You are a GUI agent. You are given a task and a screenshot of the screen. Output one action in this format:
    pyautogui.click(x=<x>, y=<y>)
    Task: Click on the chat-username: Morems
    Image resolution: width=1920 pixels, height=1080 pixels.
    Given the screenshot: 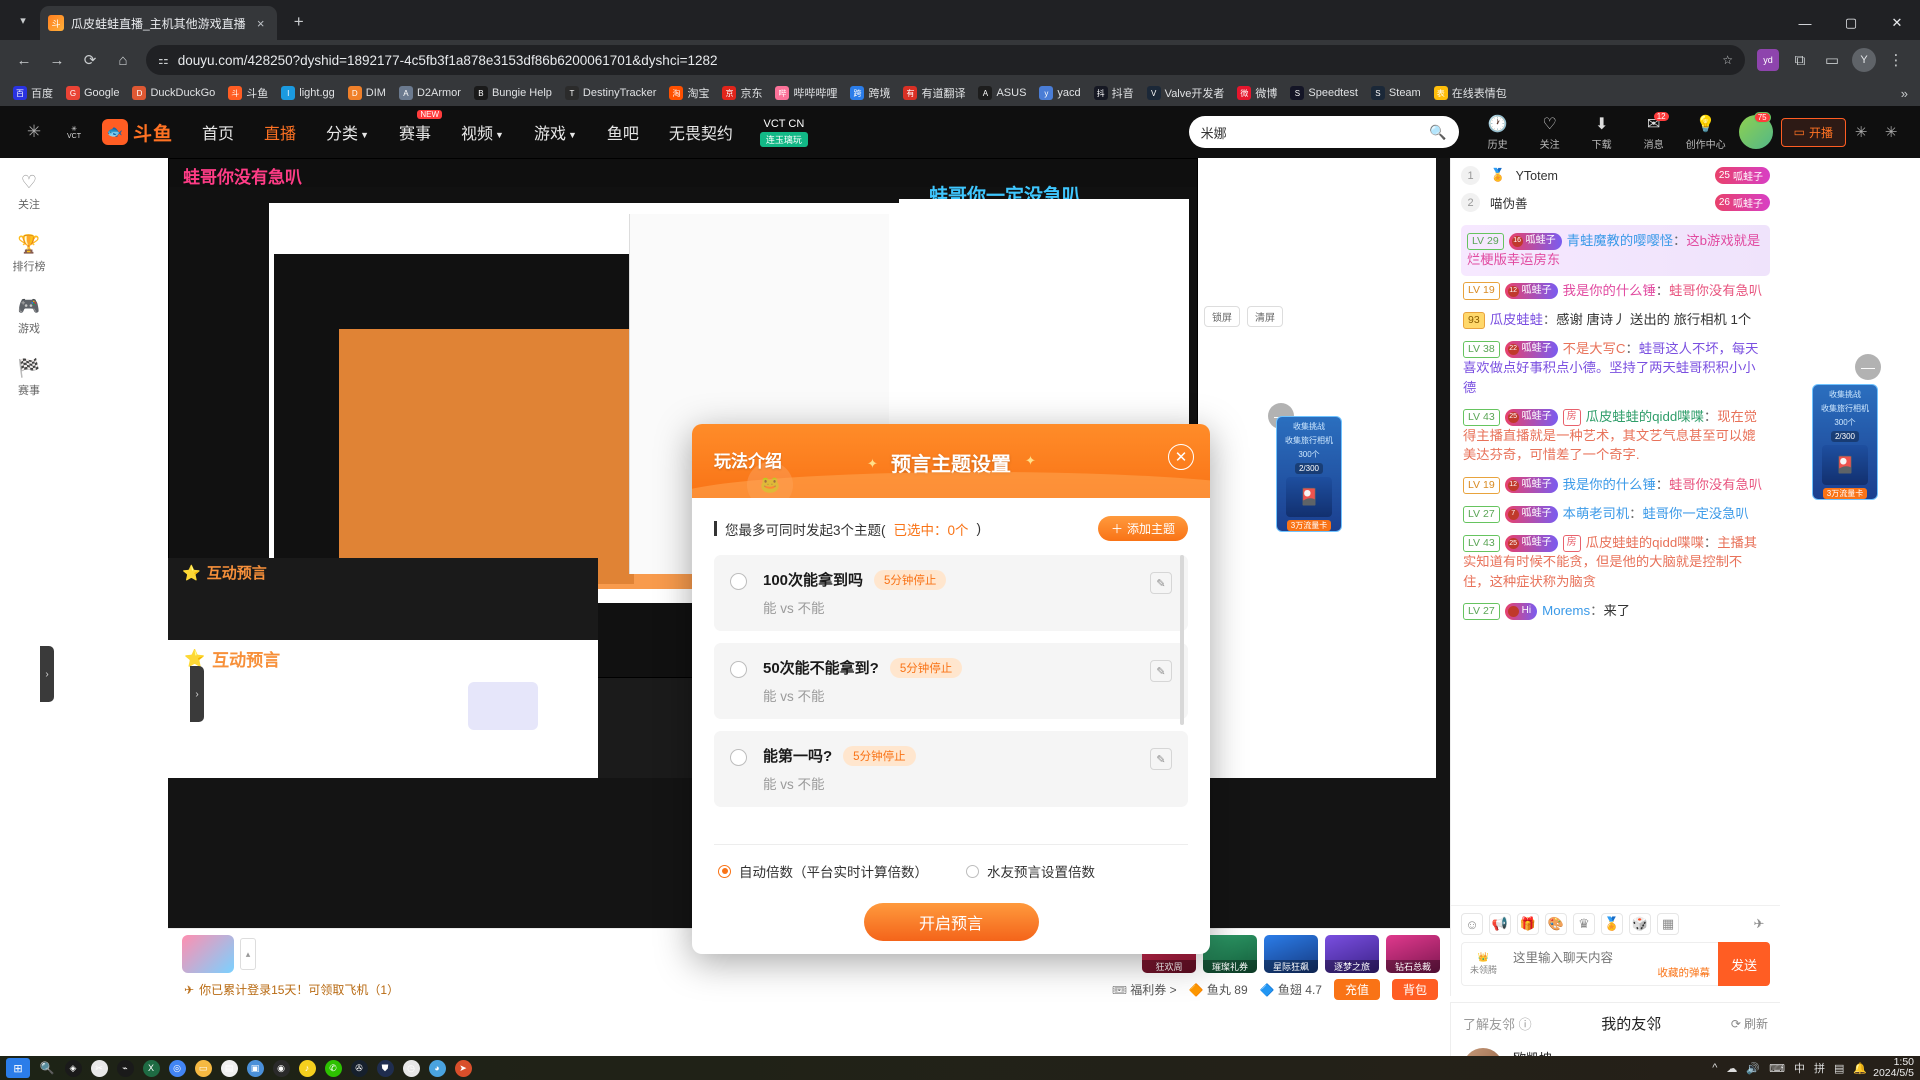 What is the action you would take?
    pyautogui.click(x=1566, y=610)
    